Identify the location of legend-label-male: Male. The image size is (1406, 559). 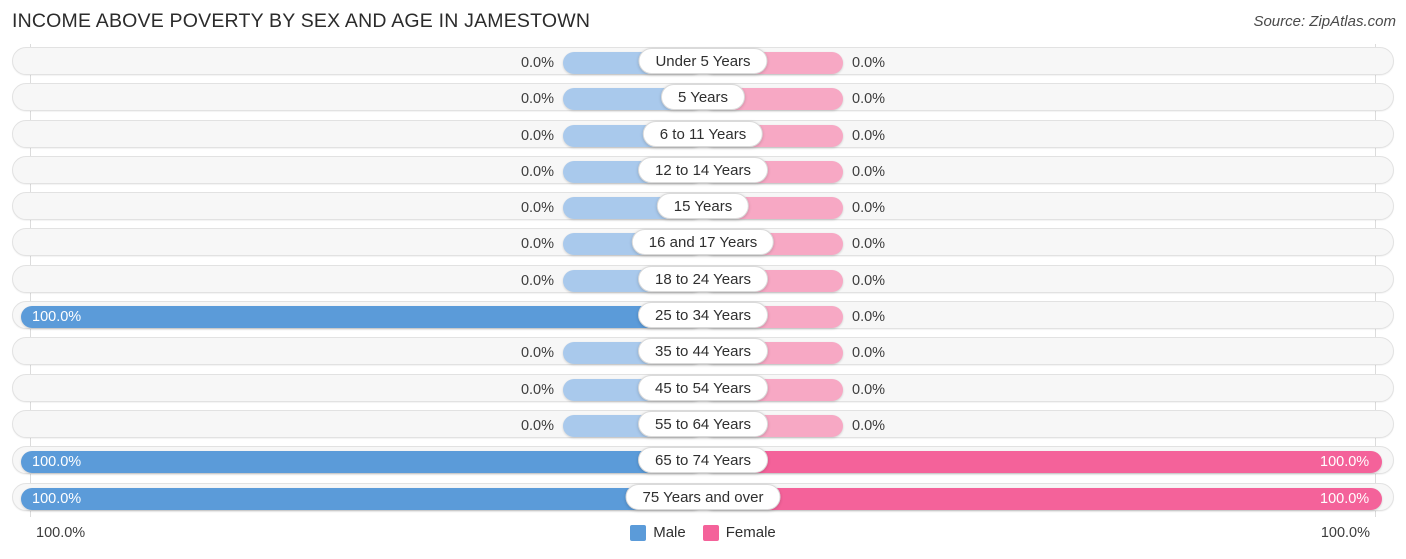
(669, 532).